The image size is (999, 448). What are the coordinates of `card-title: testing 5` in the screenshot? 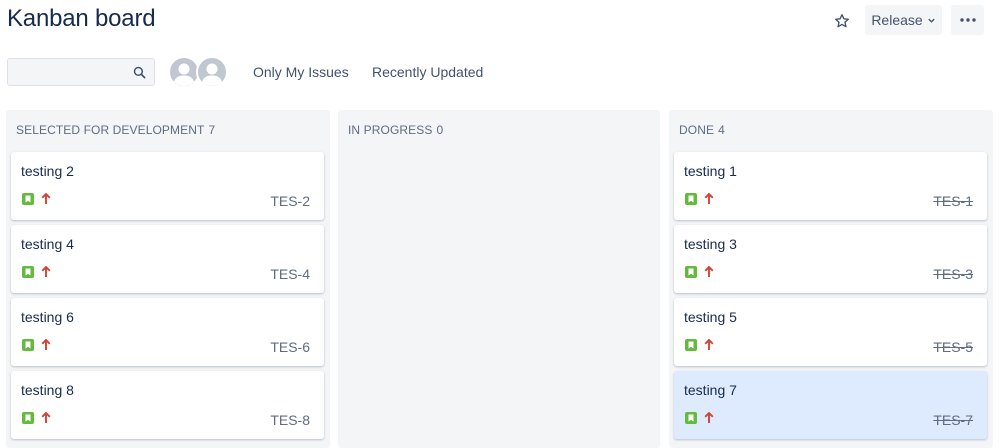 It's located at (710, 317).